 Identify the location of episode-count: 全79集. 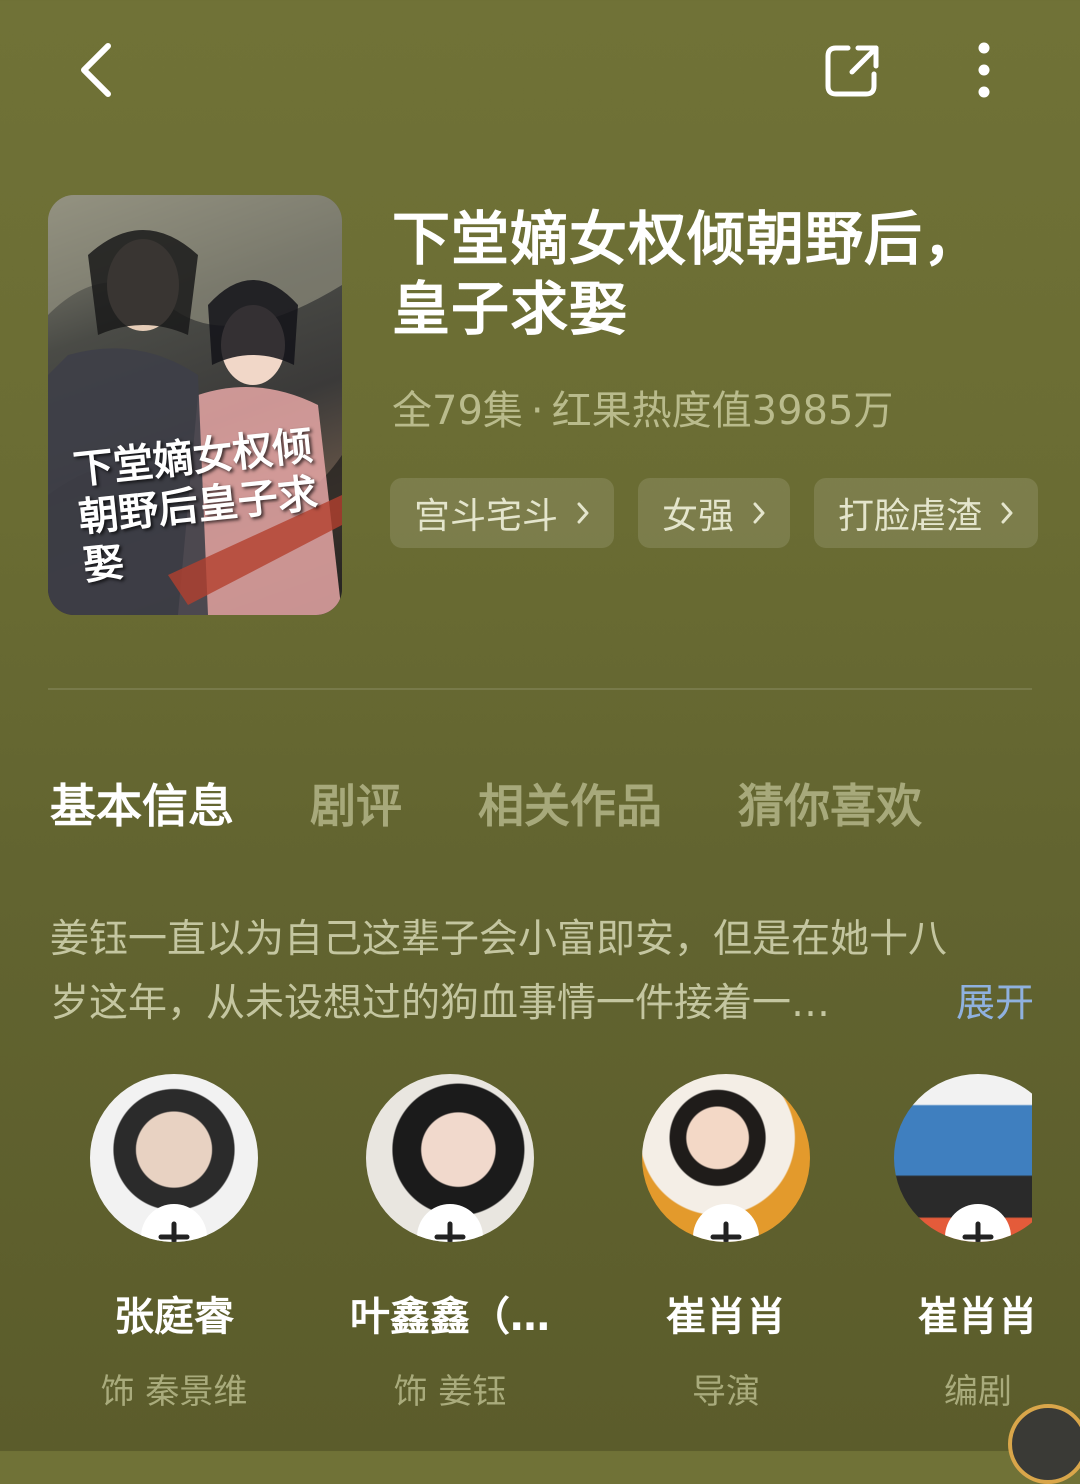
(457, 411).